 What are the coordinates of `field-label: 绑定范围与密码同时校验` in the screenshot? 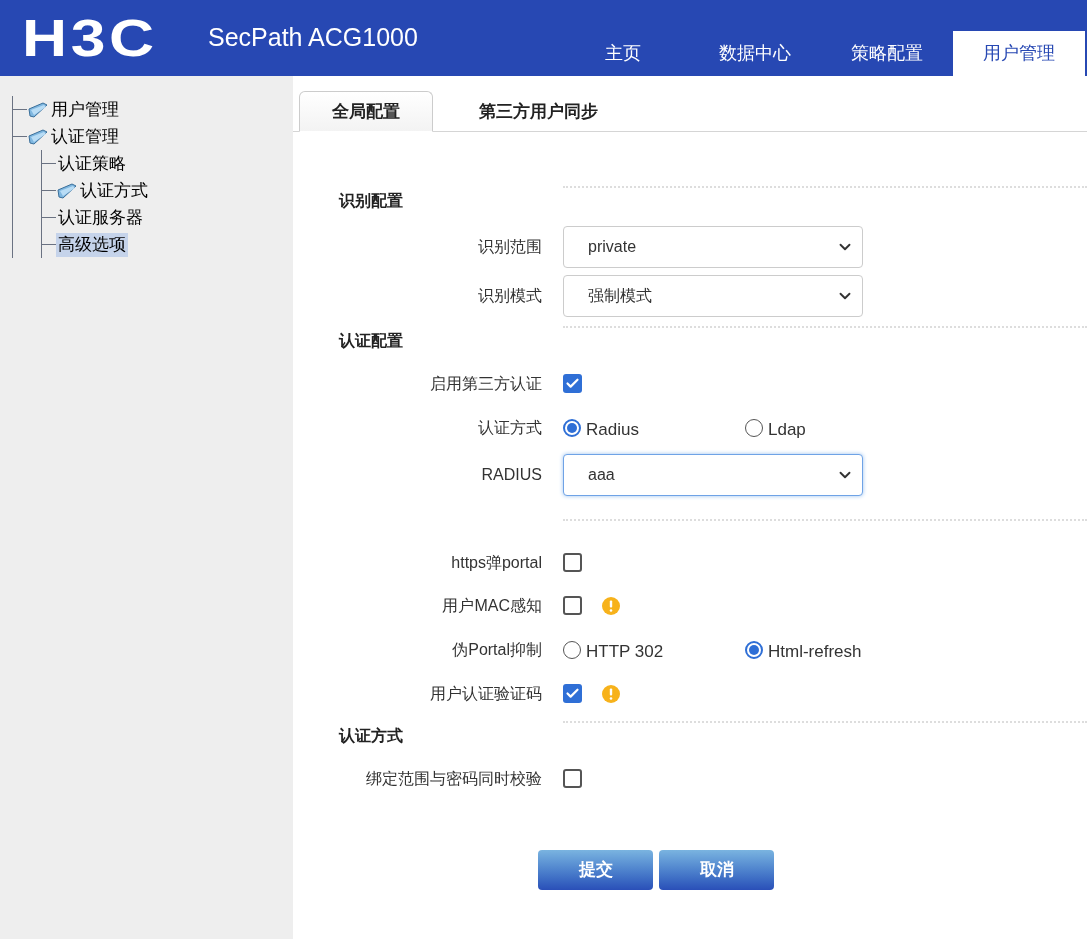 It's located at (454, 778).